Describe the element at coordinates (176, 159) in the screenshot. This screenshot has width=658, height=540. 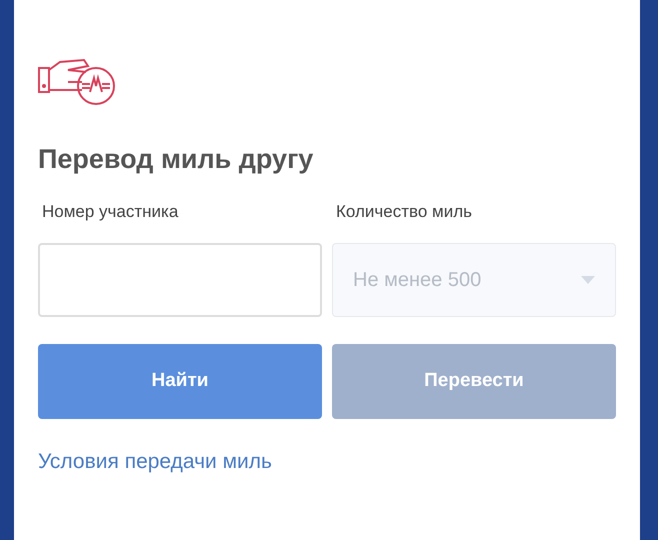
I see `page-title: Перевод миль другу` at that location.